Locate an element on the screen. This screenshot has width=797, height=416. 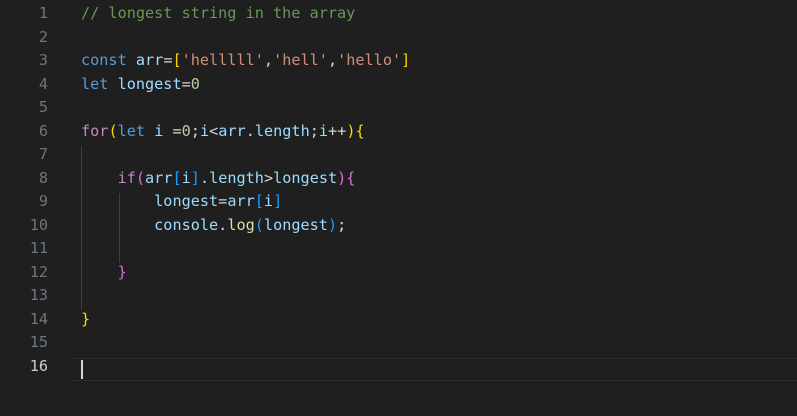
code-token: const is located at coordinates (104, 60).